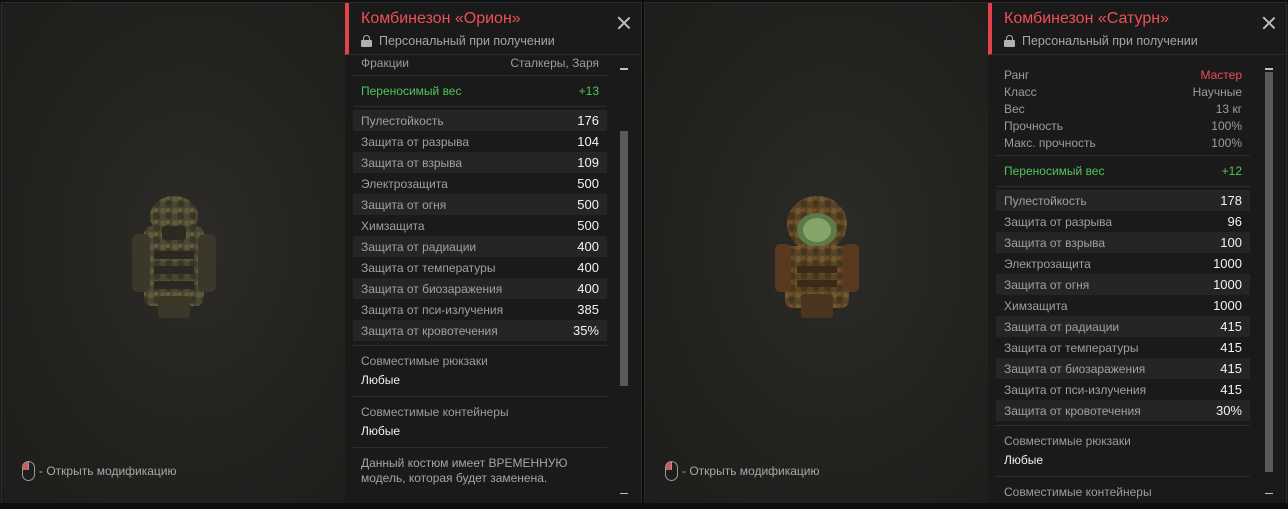 The height and width of the screenshot is (509, 1288). What do you see at coordinates (432, 309) in the screenshot?
I see `stat-label: Защита от пси-излучения` at bounding box center [432, 309].